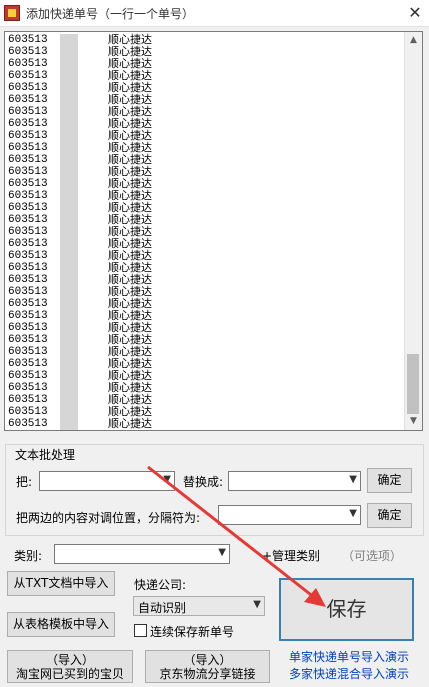 This screenshot has height=687, width=429. I want to click on import-table-button: 从表格模板中导入, so click(61, 624).